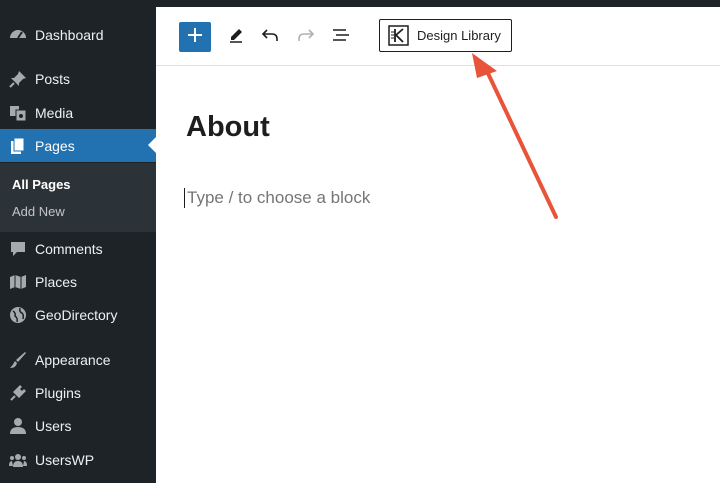  I want to click on undo-icon, so click(270, 37).